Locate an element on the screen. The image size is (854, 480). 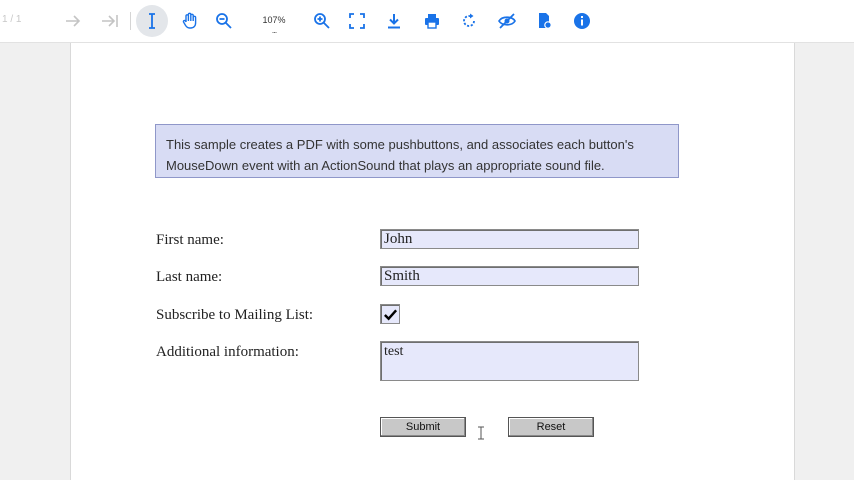
form-fields-icon is located at coordinates (544, 21).